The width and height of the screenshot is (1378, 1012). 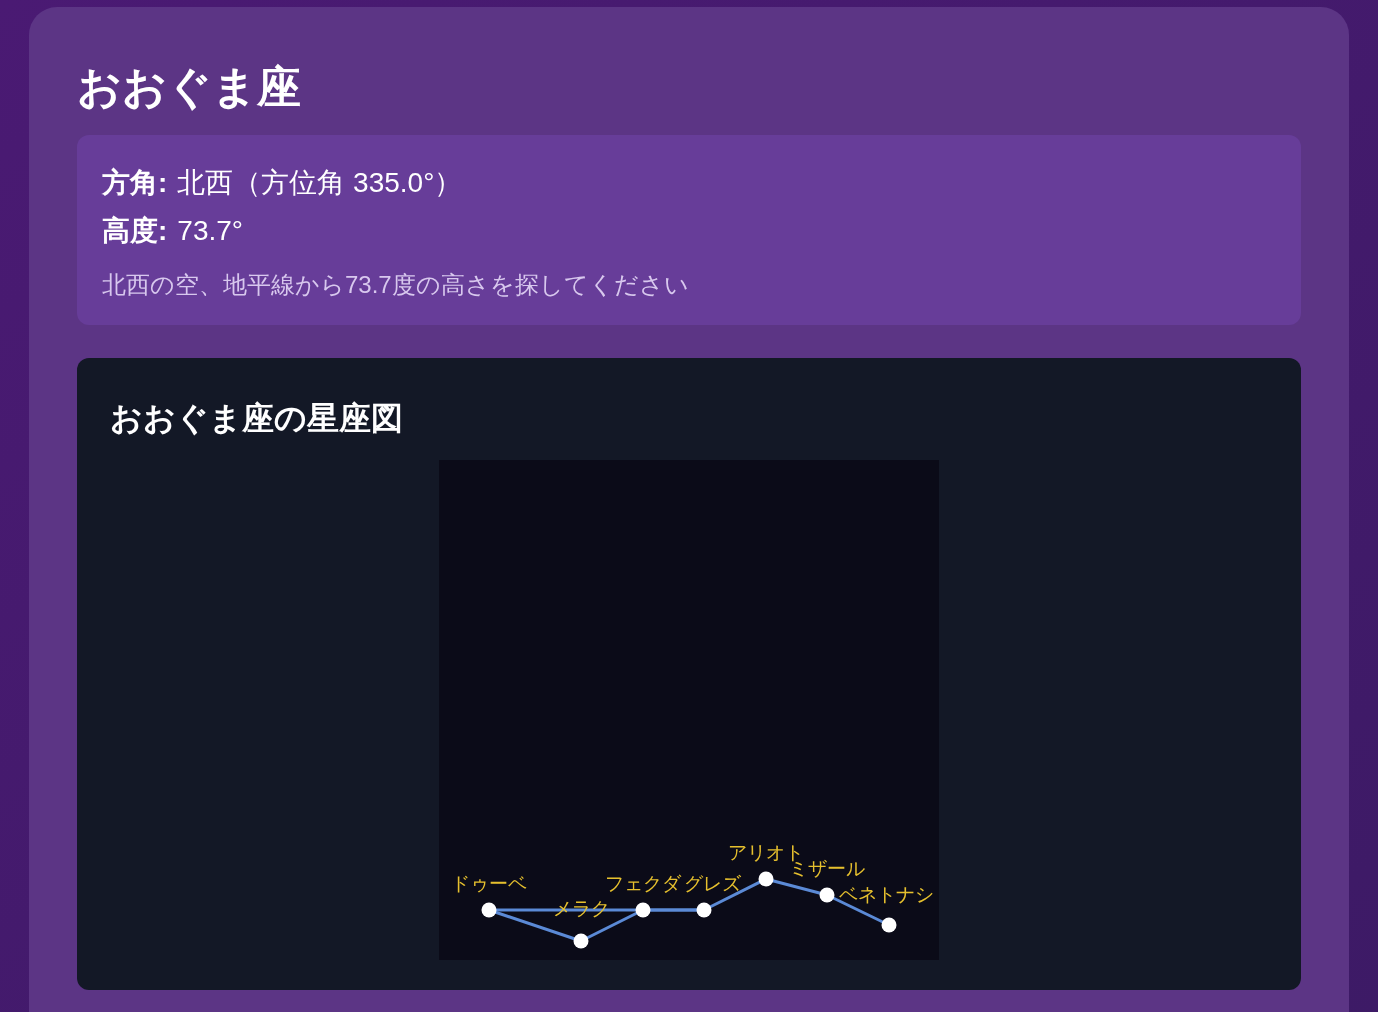 I want to click on star-label: ドゥーベ, so click(x=489, y=883).